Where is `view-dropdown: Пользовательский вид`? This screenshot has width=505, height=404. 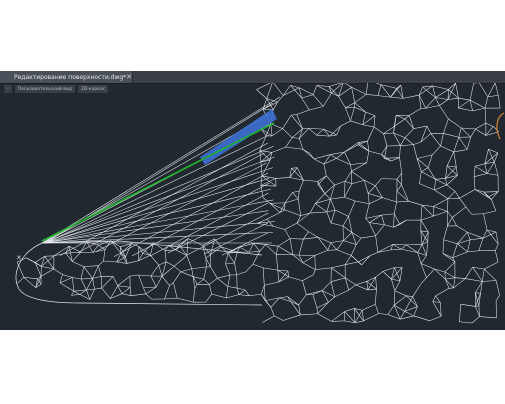
view-dropdown: Пользовательский вид is located at coordinates (44, 89).